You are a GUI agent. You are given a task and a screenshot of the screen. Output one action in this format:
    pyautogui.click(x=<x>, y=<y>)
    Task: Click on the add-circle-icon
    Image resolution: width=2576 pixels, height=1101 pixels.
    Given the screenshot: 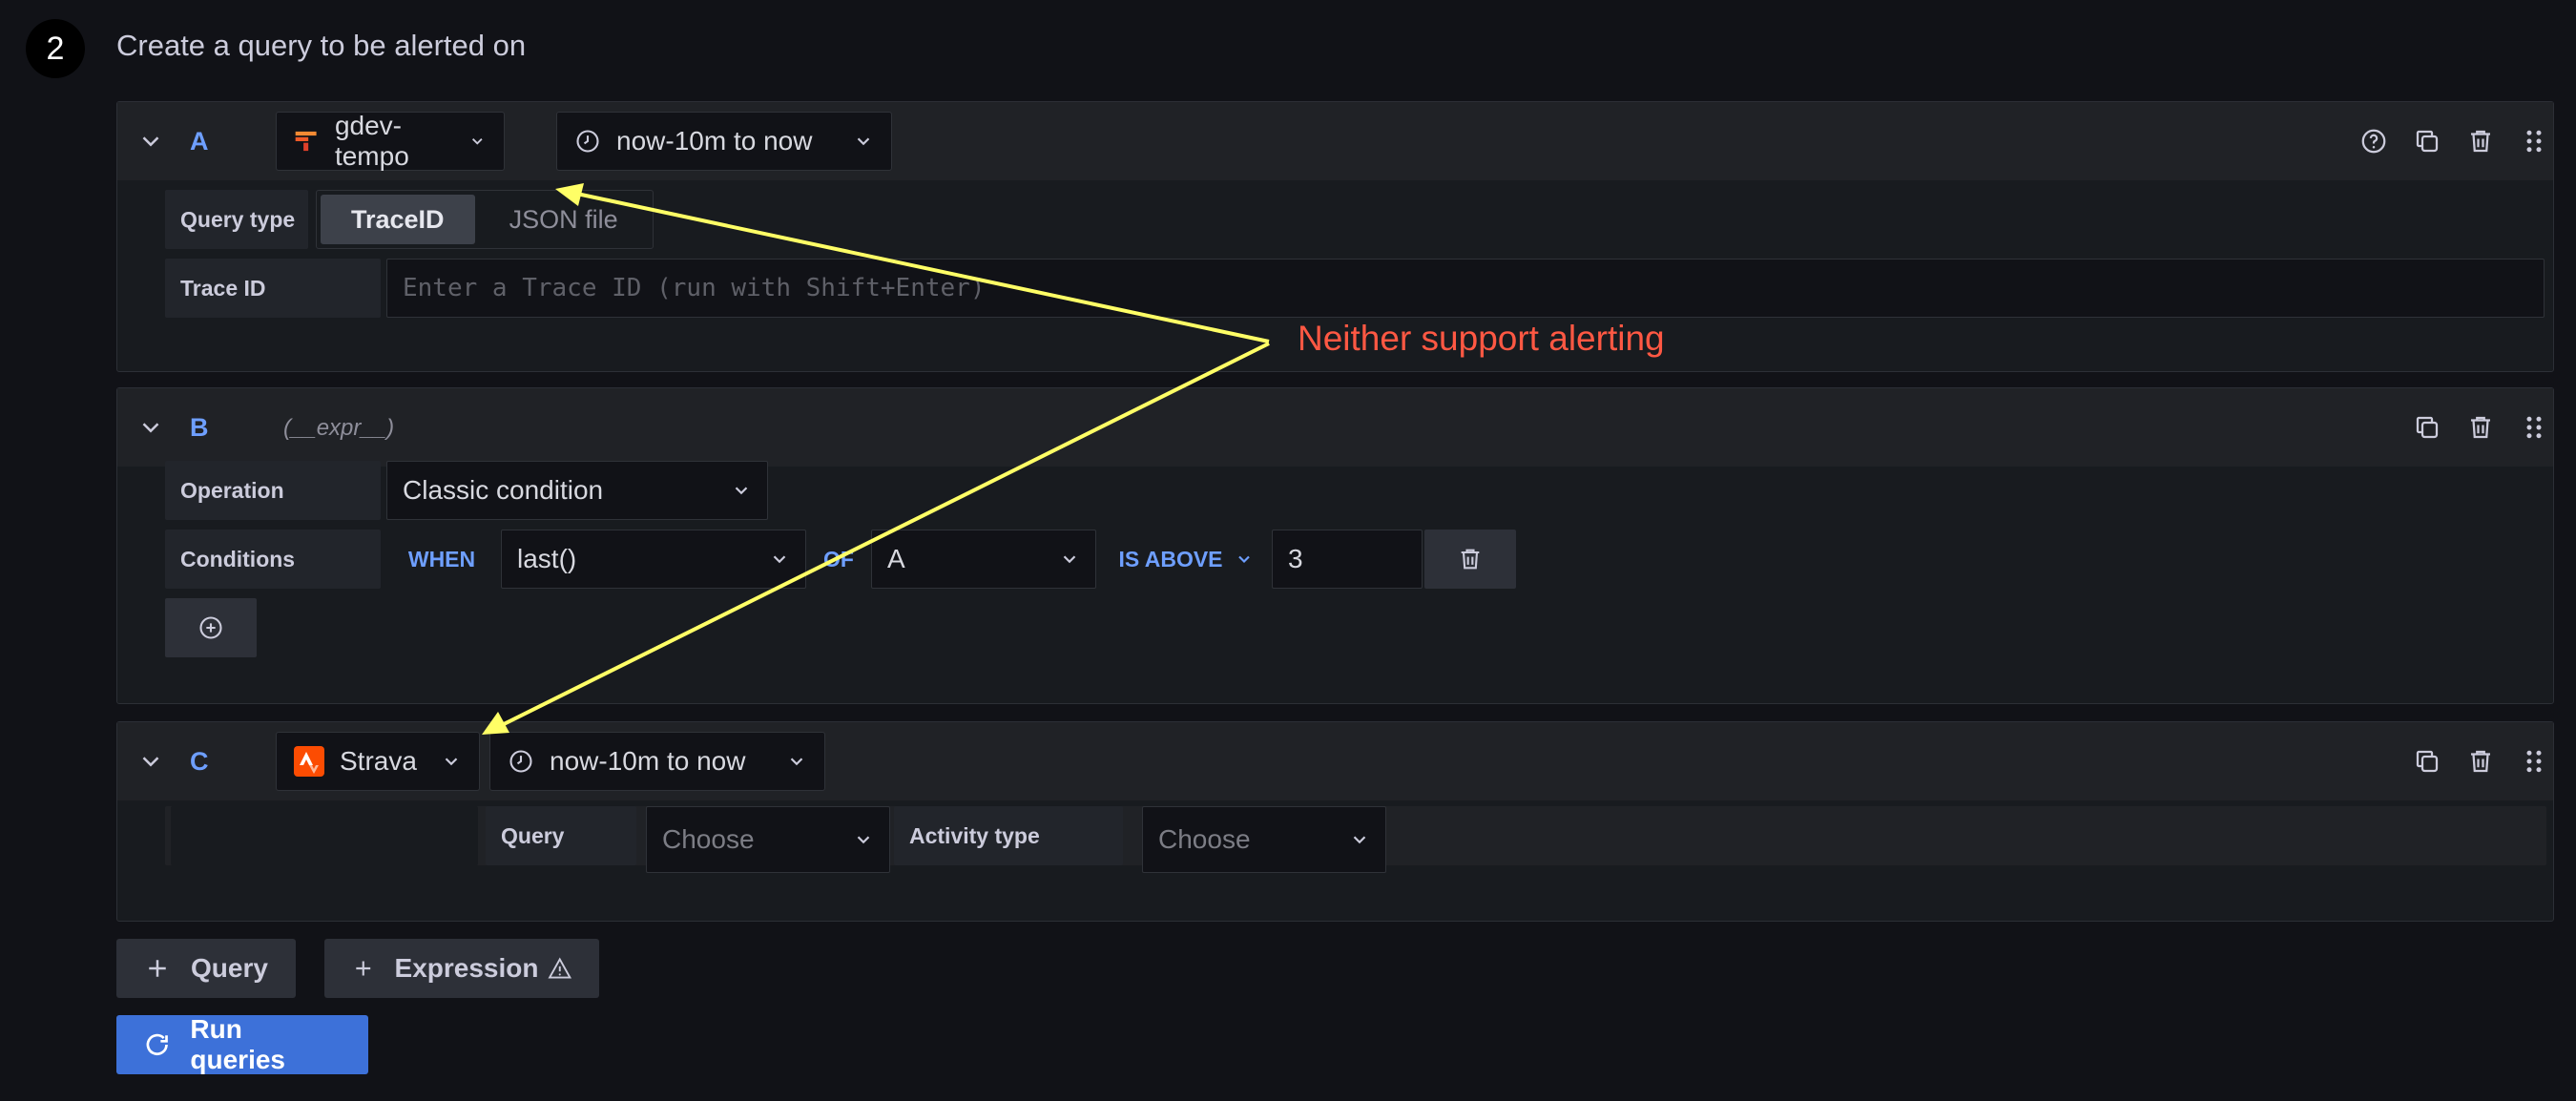 What is the action you would take?
    pyautogui.click(x=210, y=627)
    